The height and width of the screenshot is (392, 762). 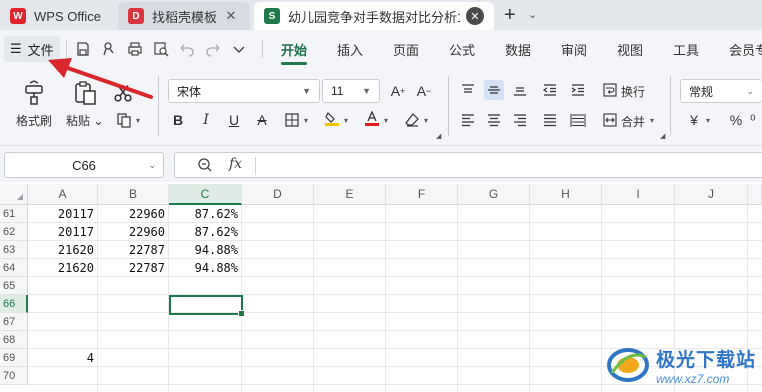 I want to click on justify-icon, so click(x=550, y=120).